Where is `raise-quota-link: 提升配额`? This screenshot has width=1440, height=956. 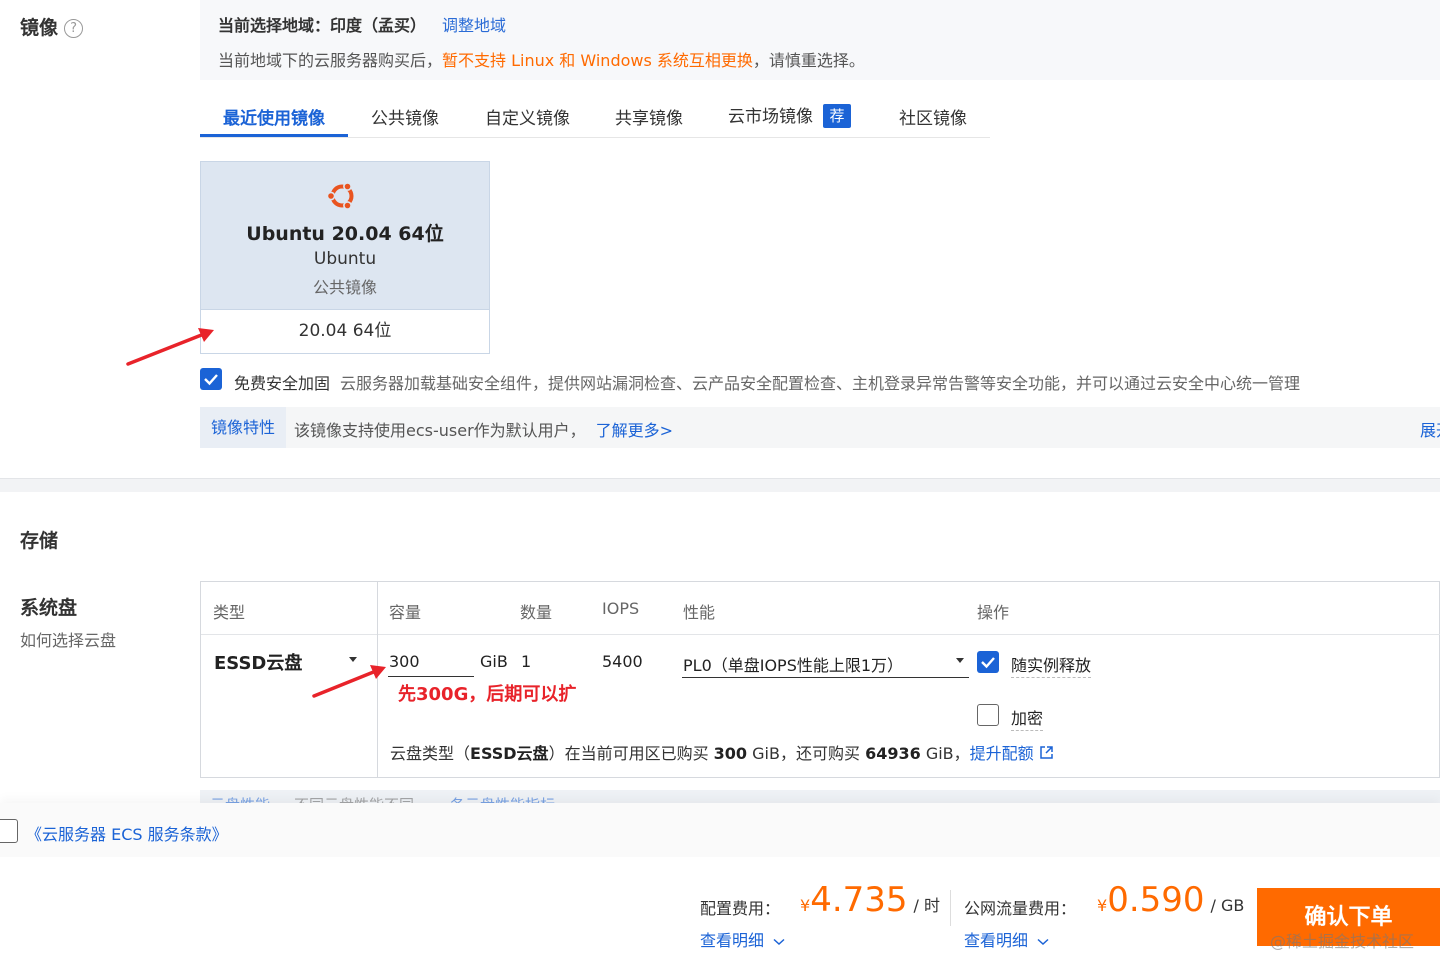 raise-quota-link: 提升配额 is located at coordinates (1012, 753).